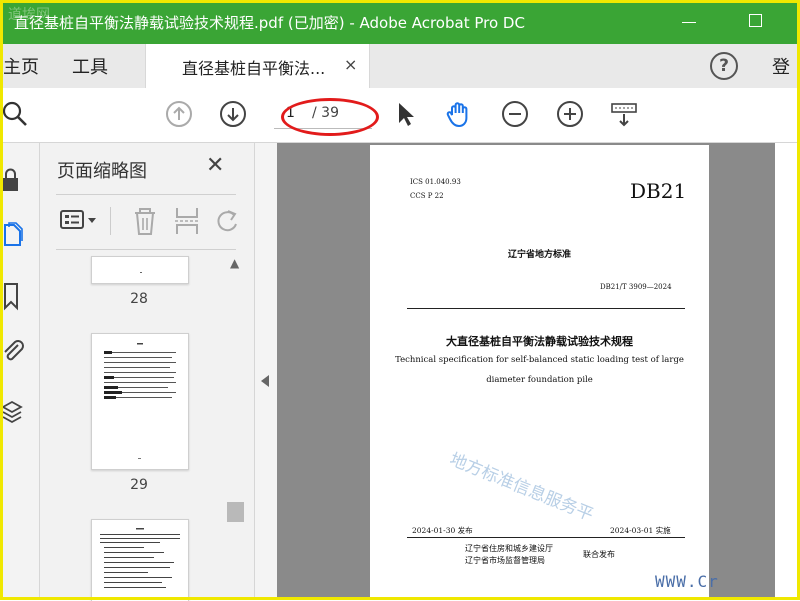 The height and width of the screenshot is (601, 800). Describe the element at coordinates (15, 412) in the screenshot. I see `layers-icon` at that location.